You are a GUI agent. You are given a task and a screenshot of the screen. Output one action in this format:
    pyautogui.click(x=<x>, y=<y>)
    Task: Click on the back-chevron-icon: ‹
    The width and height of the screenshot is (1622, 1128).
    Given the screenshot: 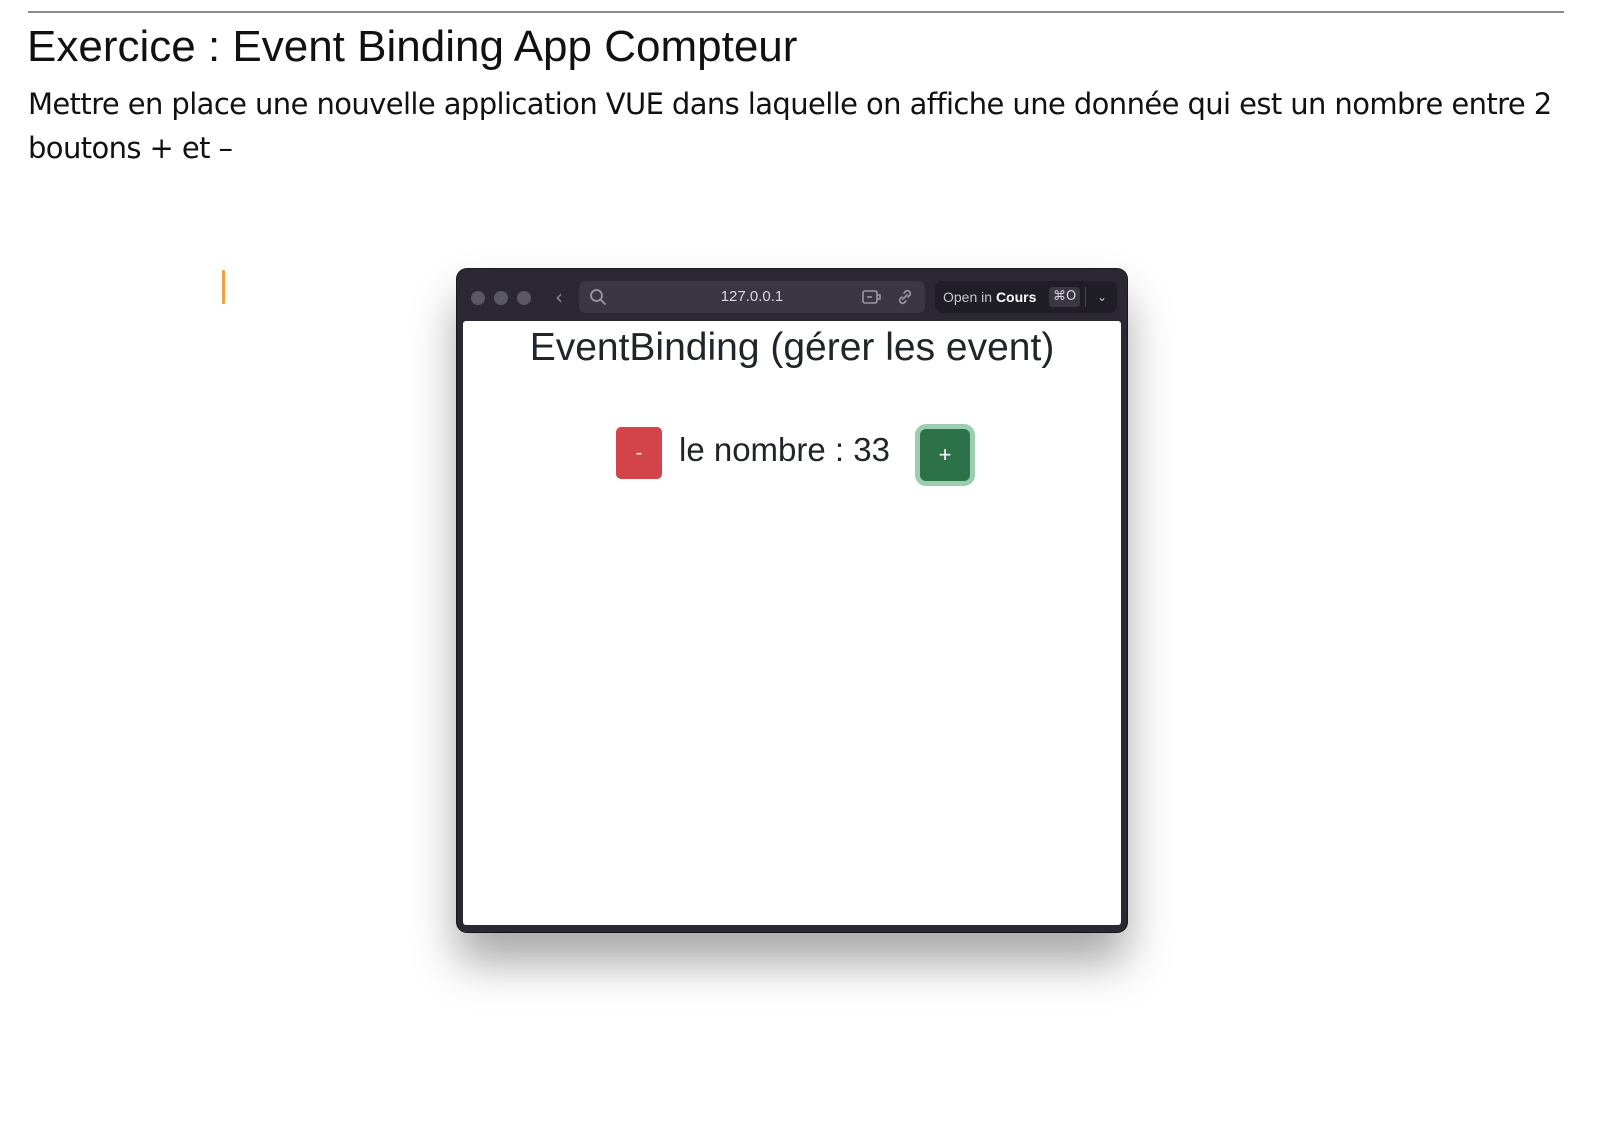 What is the action you would take?
    pyautogui.click(x=559, y=297)
    